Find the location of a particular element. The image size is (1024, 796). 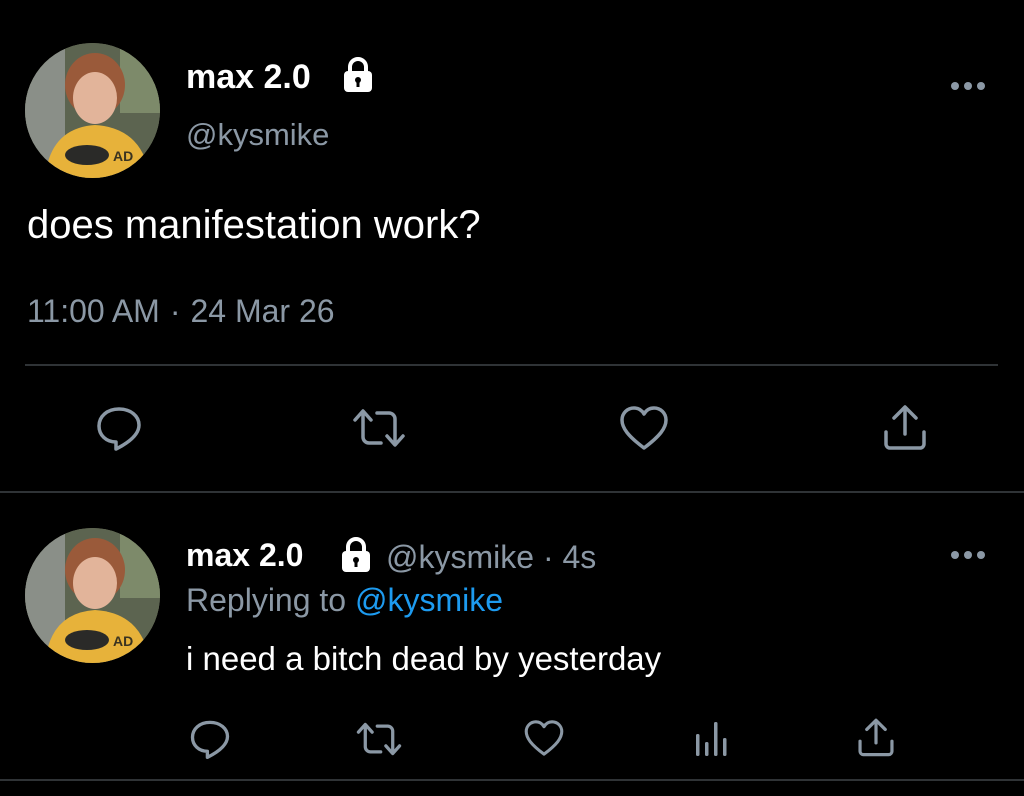

tweet-age: 4s is located at coordinates (579, 557).